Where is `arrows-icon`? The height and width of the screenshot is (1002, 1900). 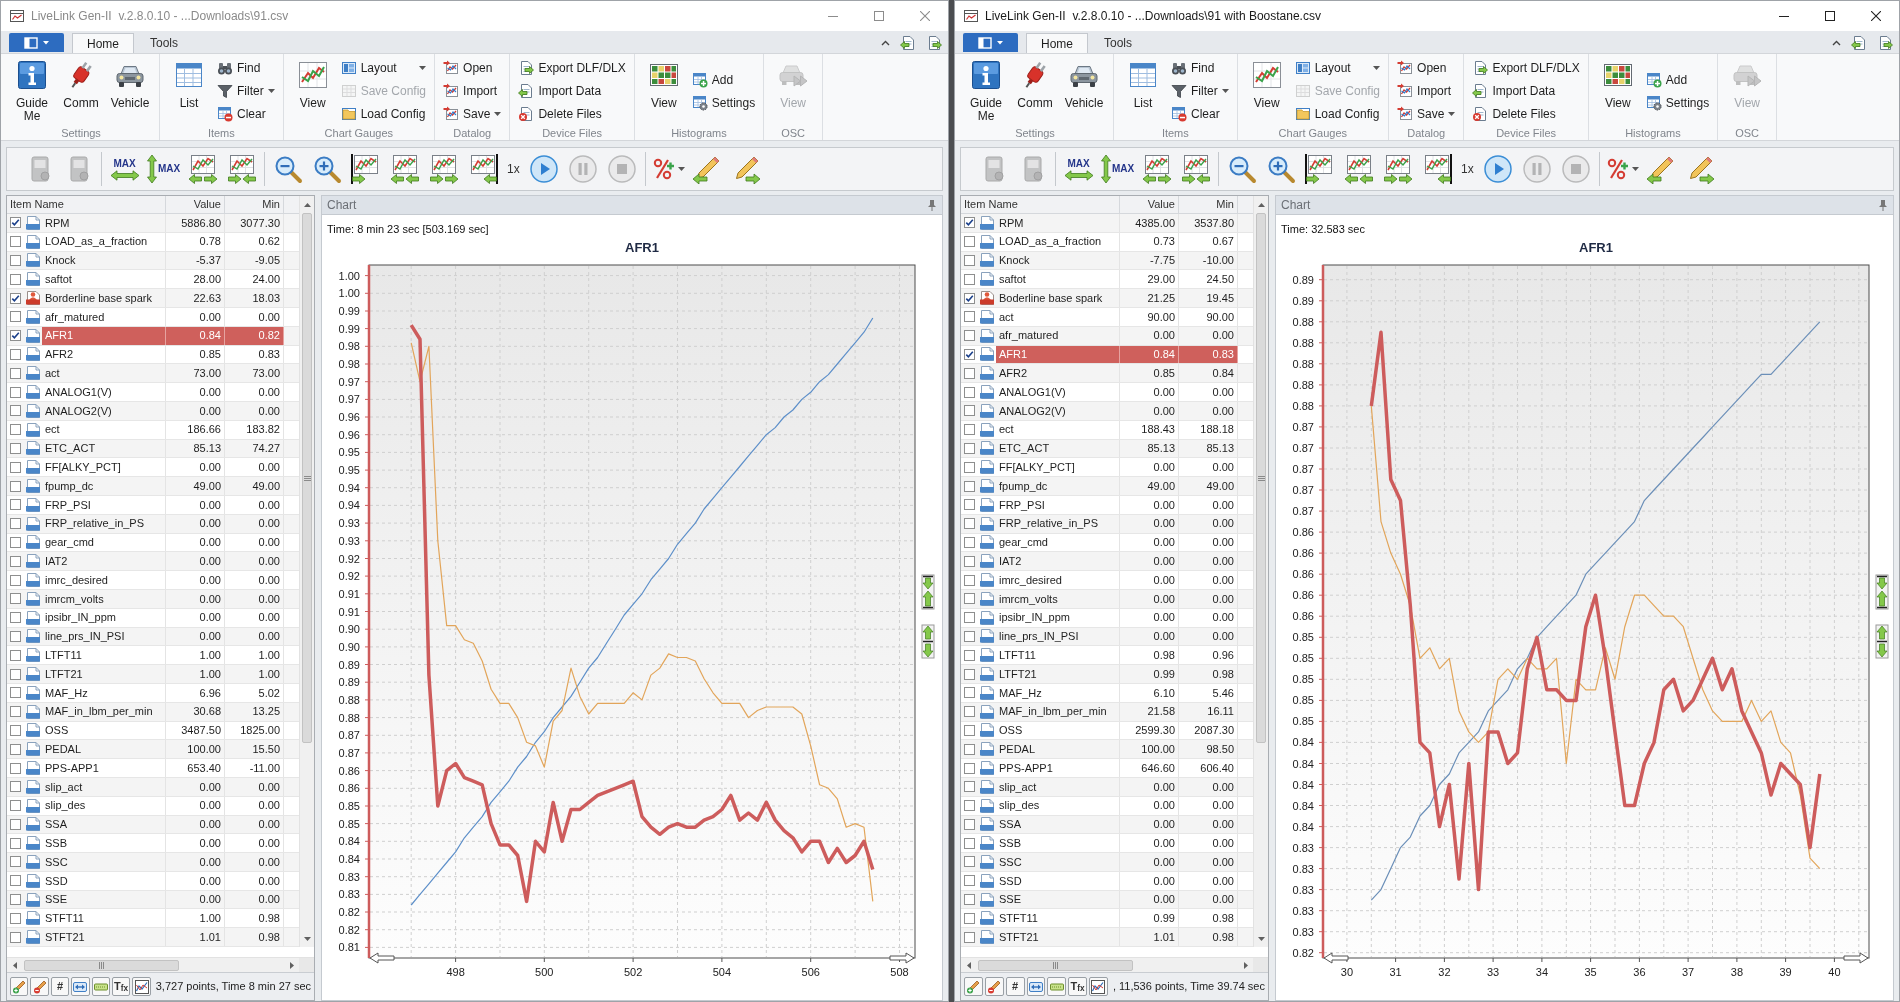
arrows-icon is located at coordinates (928, 592).